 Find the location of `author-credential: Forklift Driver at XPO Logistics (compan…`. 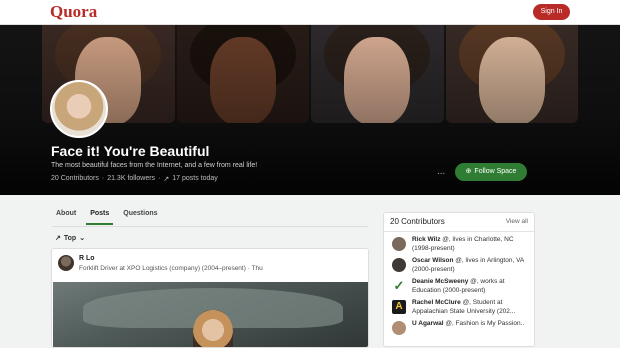

author-credential: Forklift Driver at XPO Logistics (compan… is located at coordinates (171, 268).